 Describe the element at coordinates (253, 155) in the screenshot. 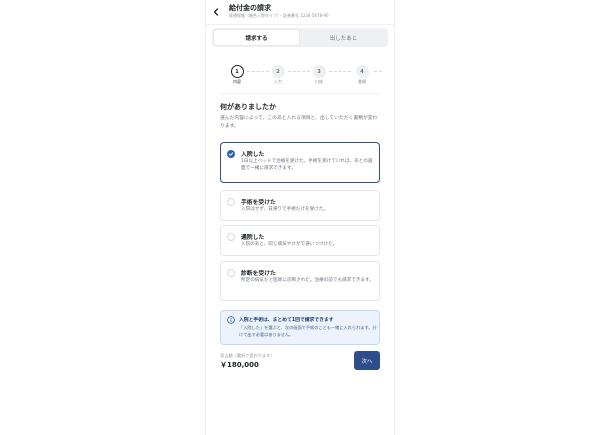

I see `option-title: 入院した` at that location.